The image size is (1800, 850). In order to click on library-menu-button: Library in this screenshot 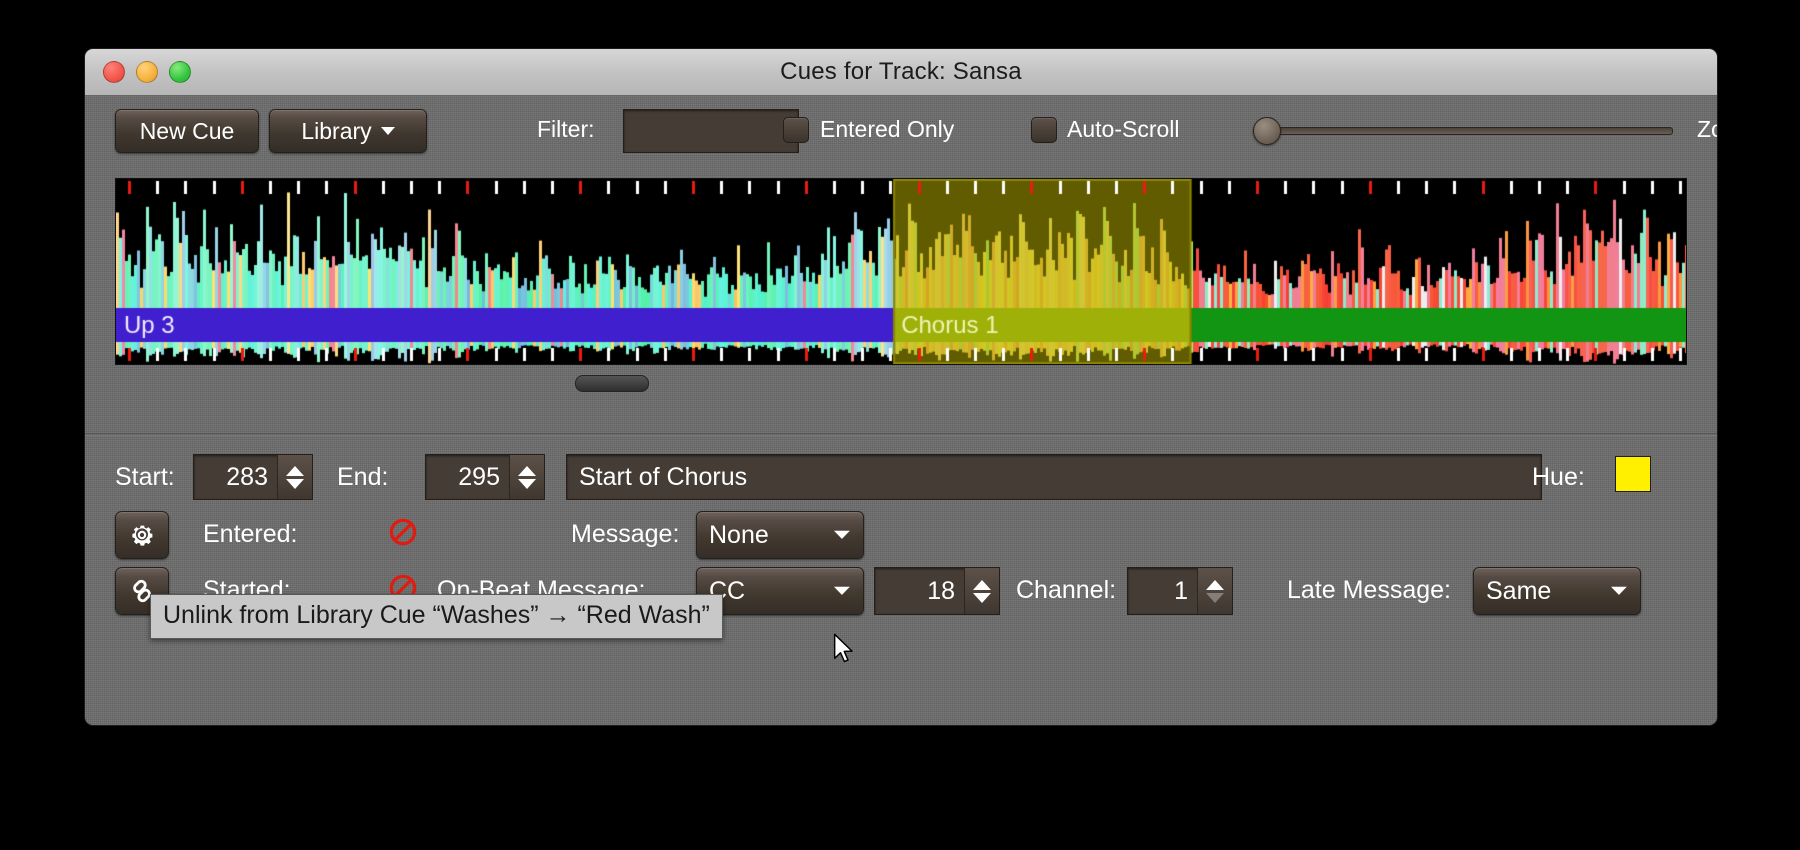, I will do `click(348, 131)`.